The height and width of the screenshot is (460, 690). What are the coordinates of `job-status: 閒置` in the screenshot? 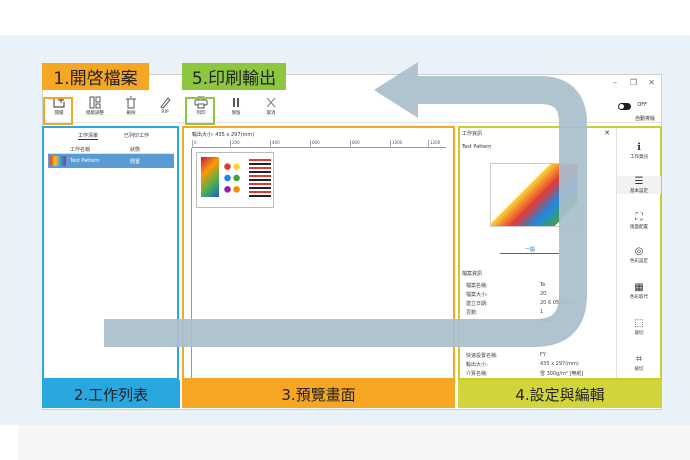 It's located at (135, 162).